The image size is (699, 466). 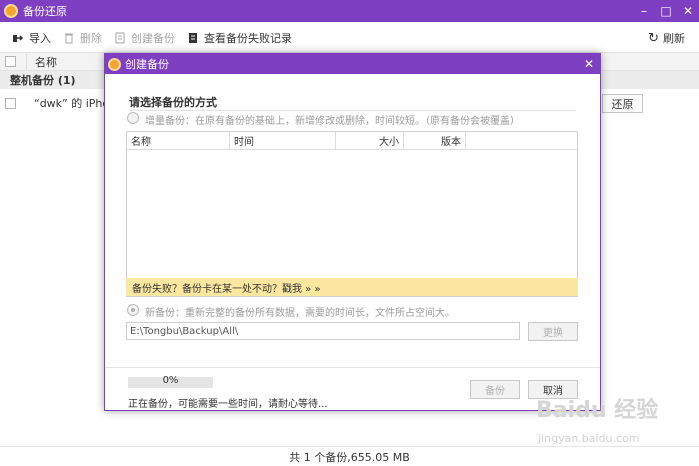 I want to click on new-backup-label: 新备份：重新完整的备份所有数据，需要的时间长，文件所占空间大。, so click(x=300, y=313).